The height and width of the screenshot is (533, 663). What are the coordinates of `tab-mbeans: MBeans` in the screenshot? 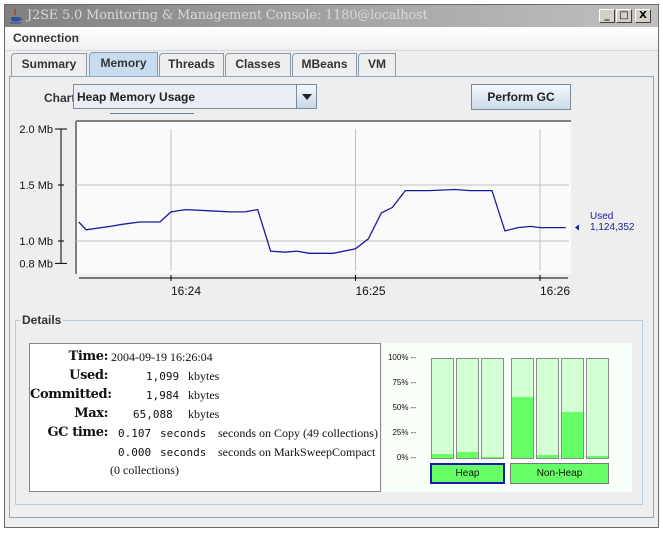 It's located at (324, 64).